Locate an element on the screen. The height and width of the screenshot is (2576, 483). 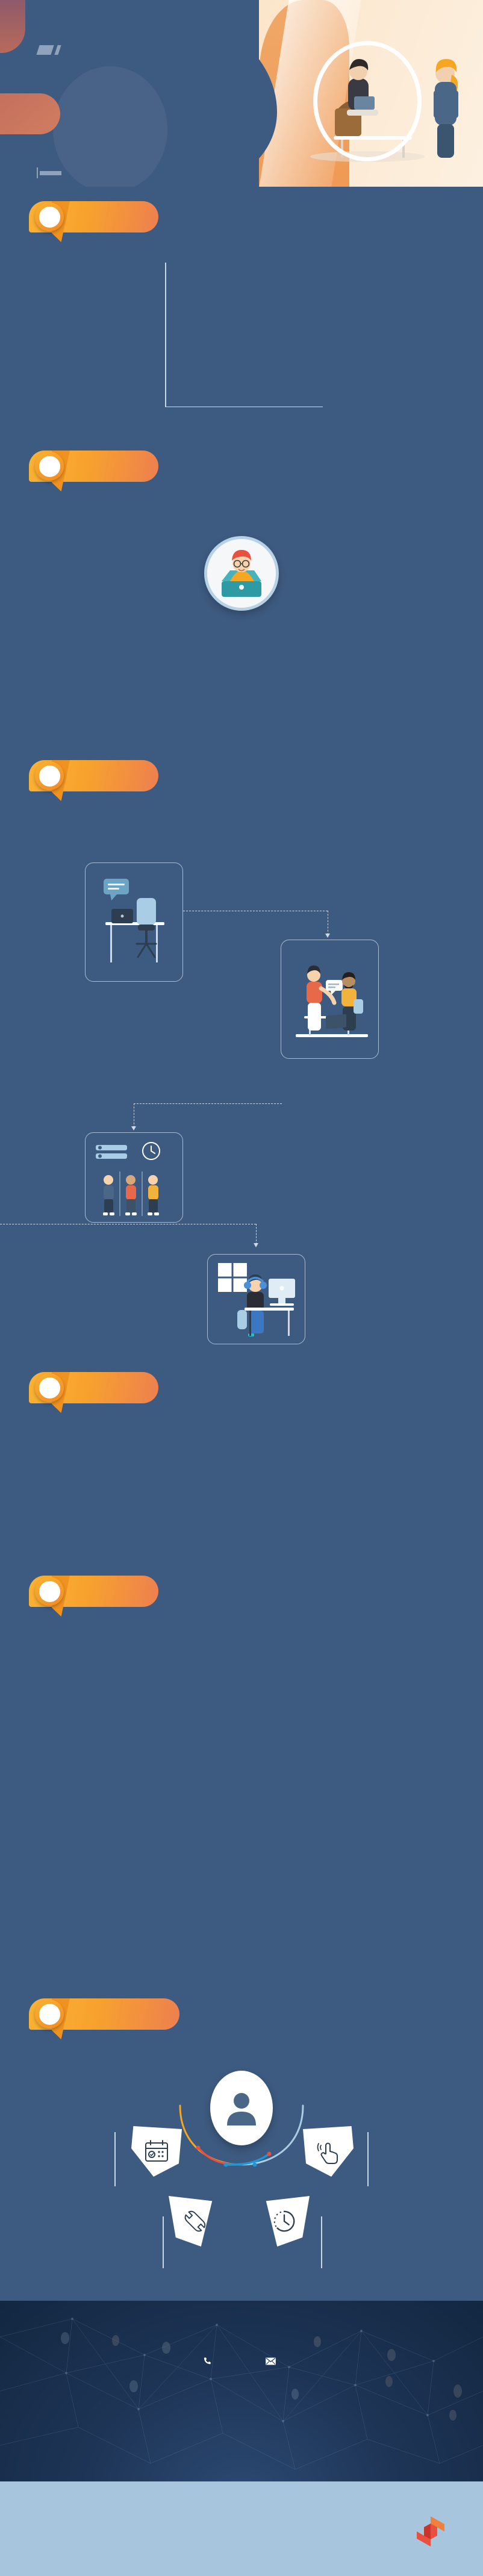
soft-suave-logo-icon is located at coordinates (430, 2531).